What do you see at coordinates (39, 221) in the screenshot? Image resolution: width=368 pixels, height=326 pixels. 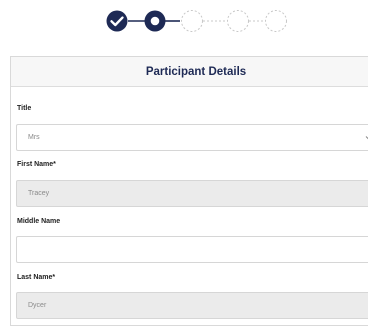 I see `middle-name-label: Middle Name` at bounding box center [39, 221].